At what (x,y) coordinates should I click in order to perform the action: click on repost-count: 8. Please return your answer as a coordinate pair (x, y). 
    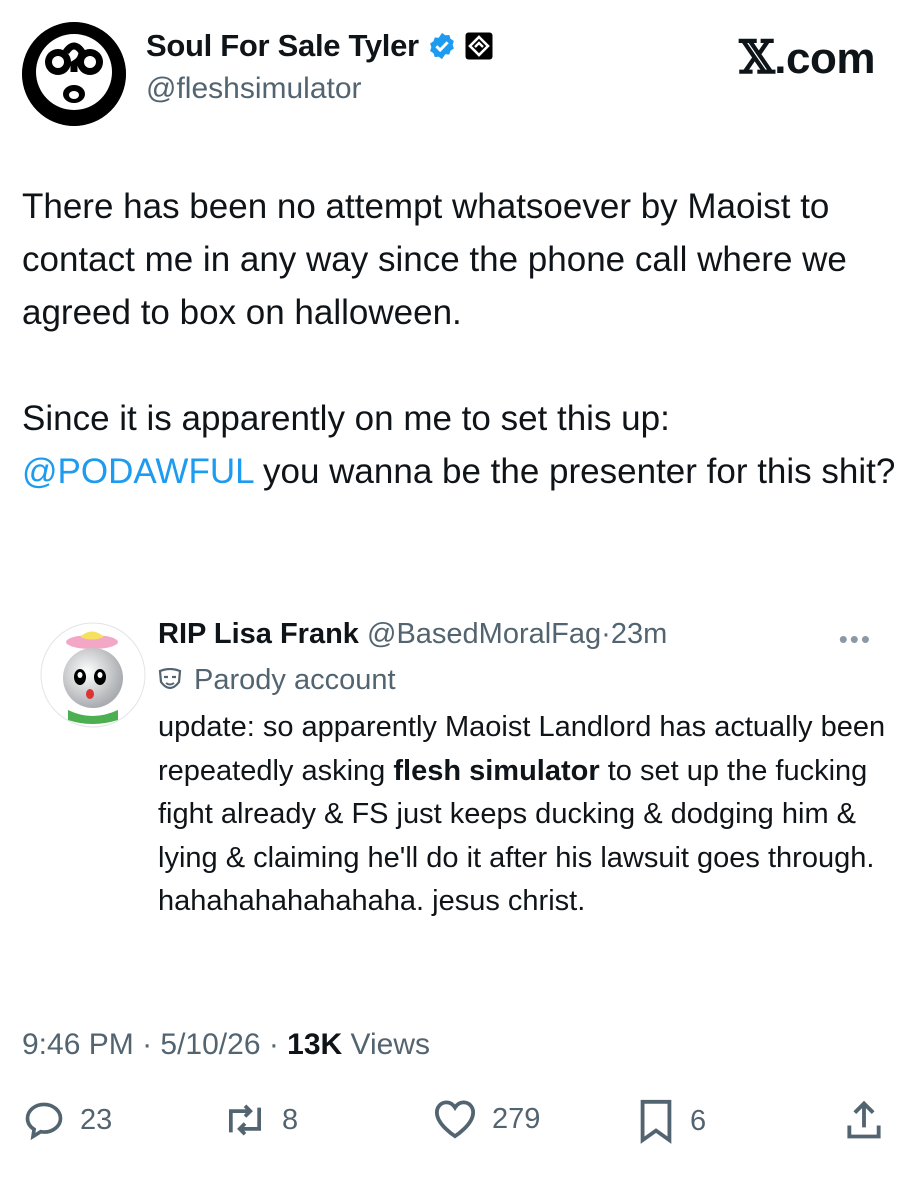
    Looking at the image, I should click on (290, 1119).